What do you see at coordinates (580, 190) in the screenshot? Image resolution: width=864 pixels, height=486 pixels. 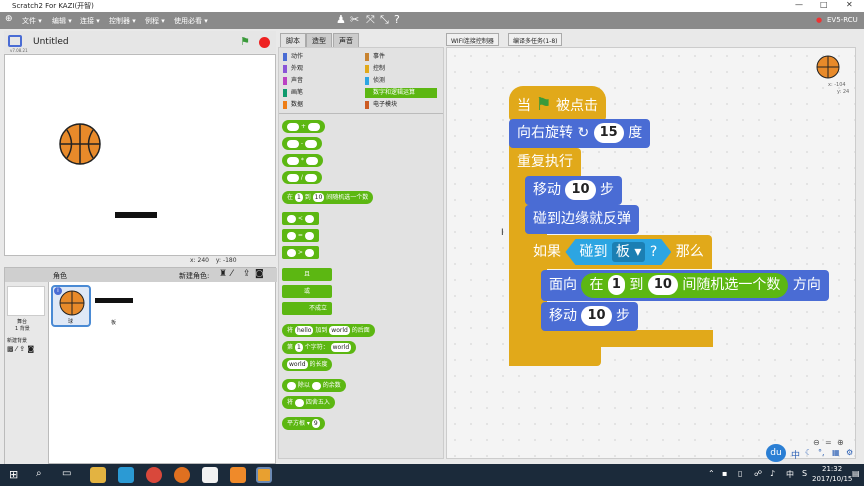 I see `move-steps-input: 10` at bounding box center [580, 190].